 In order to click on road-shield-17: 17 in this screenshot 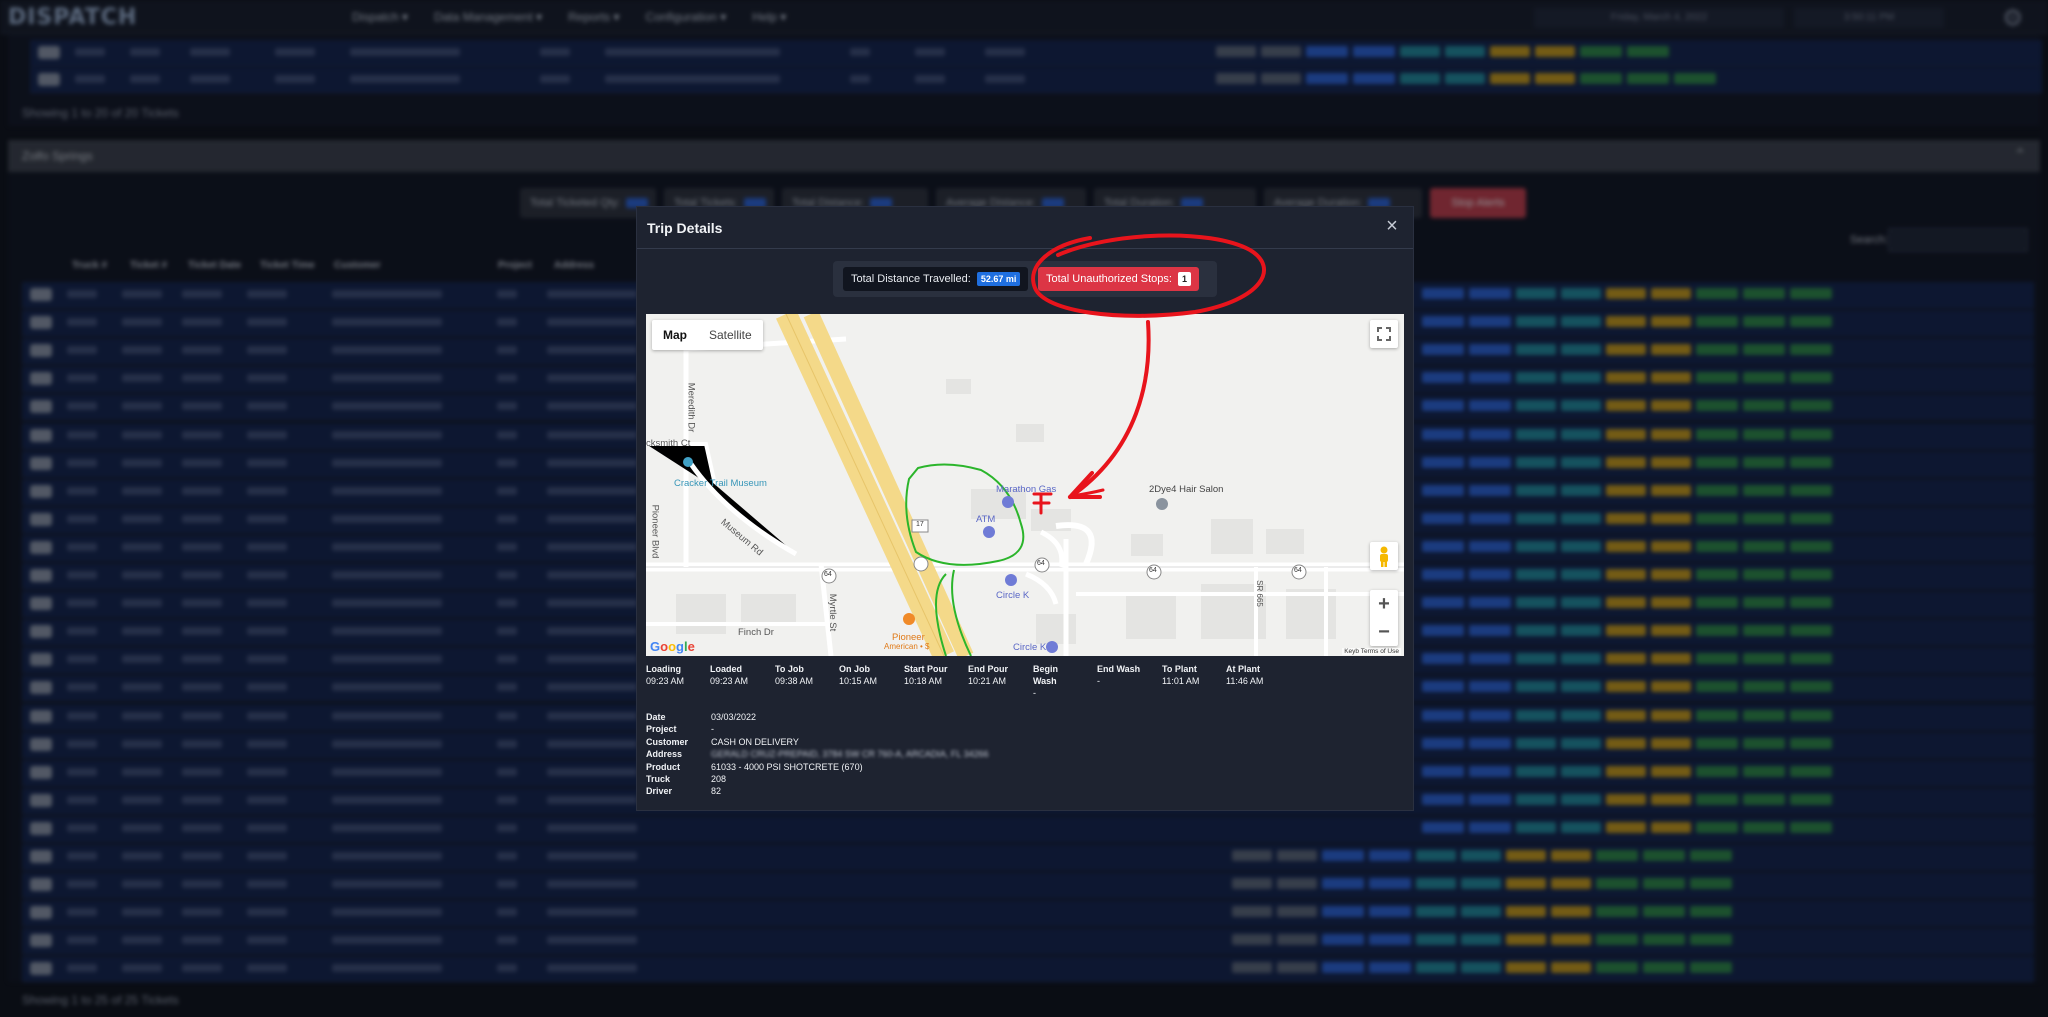, I will do `click(920, 524)`.